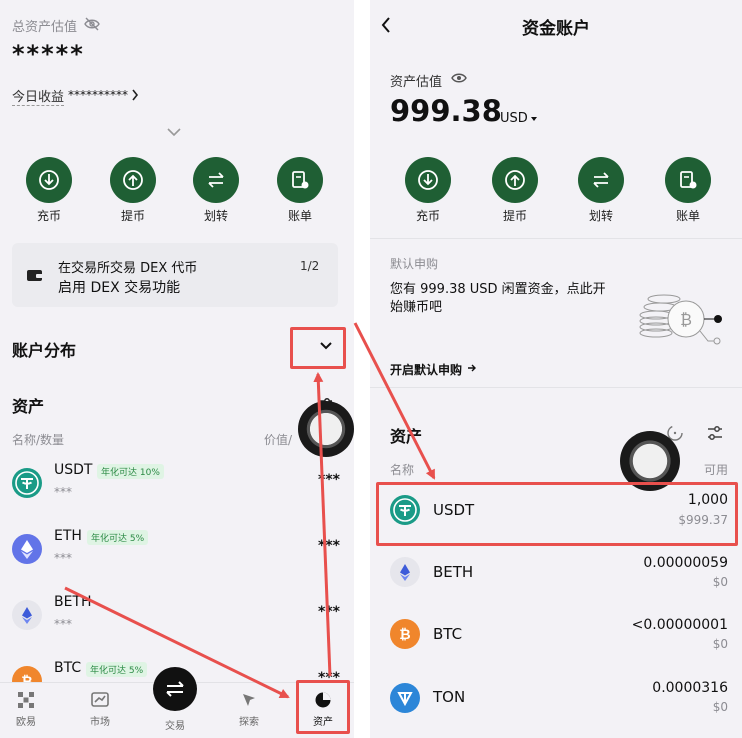  I want to click on arrow-to-usdt-row, so click(394, 401).